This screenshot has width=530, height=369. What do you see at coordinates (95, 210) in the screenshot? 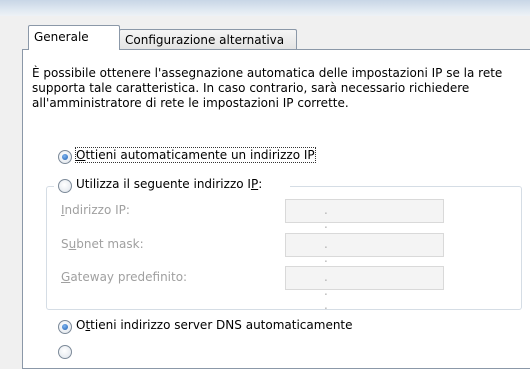
I see `ip-address-label: Indirizzo IP:` at bounding box center [95, 210].